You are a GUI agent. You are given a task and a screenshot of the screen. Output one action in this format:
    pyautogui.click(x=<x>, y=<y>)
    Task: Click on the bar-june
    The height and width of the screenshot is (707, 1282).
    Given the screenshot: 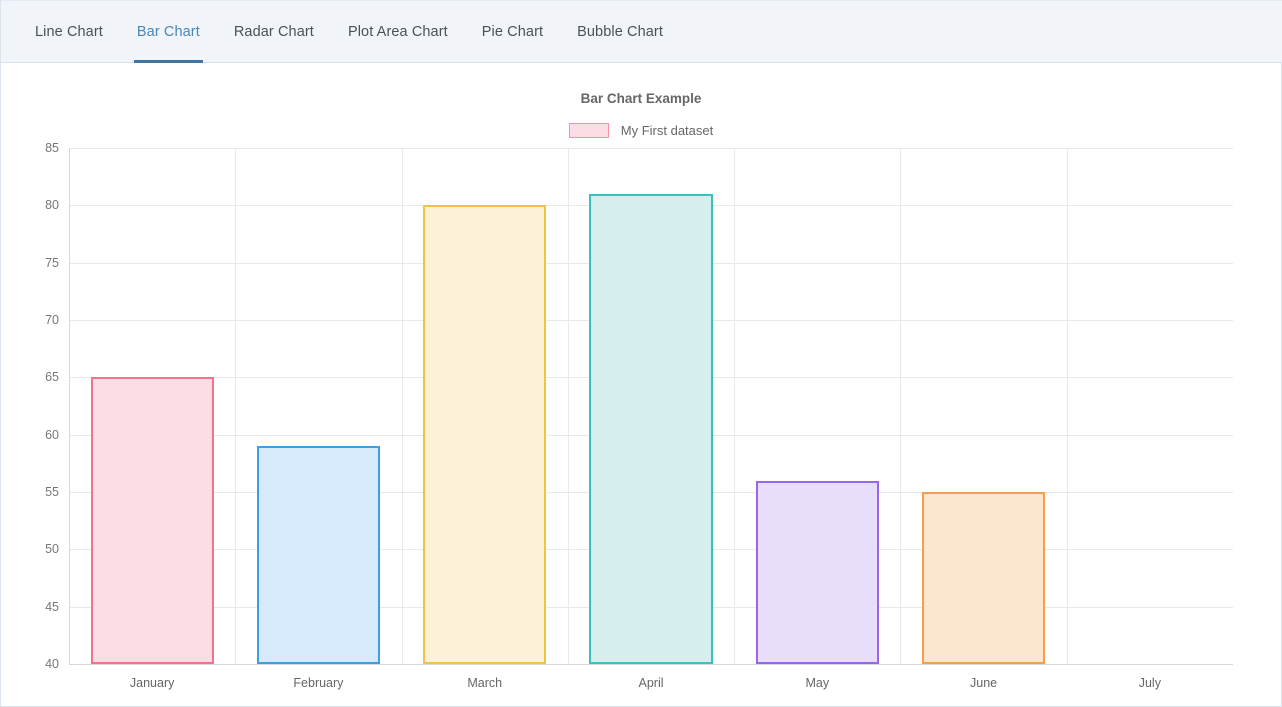 What is the action you would take?
    pyautogui.click(x=984, y=578)
    